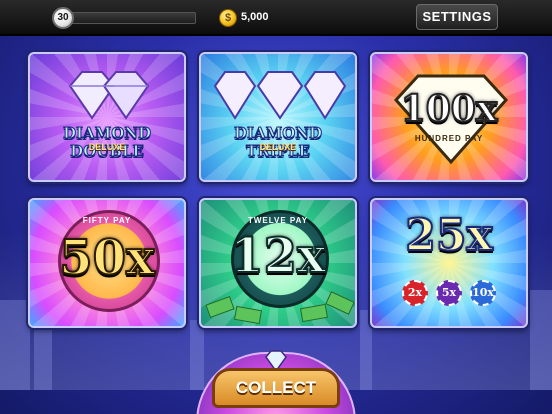  I want to click on xp-progress-bar, so click(133, 18).